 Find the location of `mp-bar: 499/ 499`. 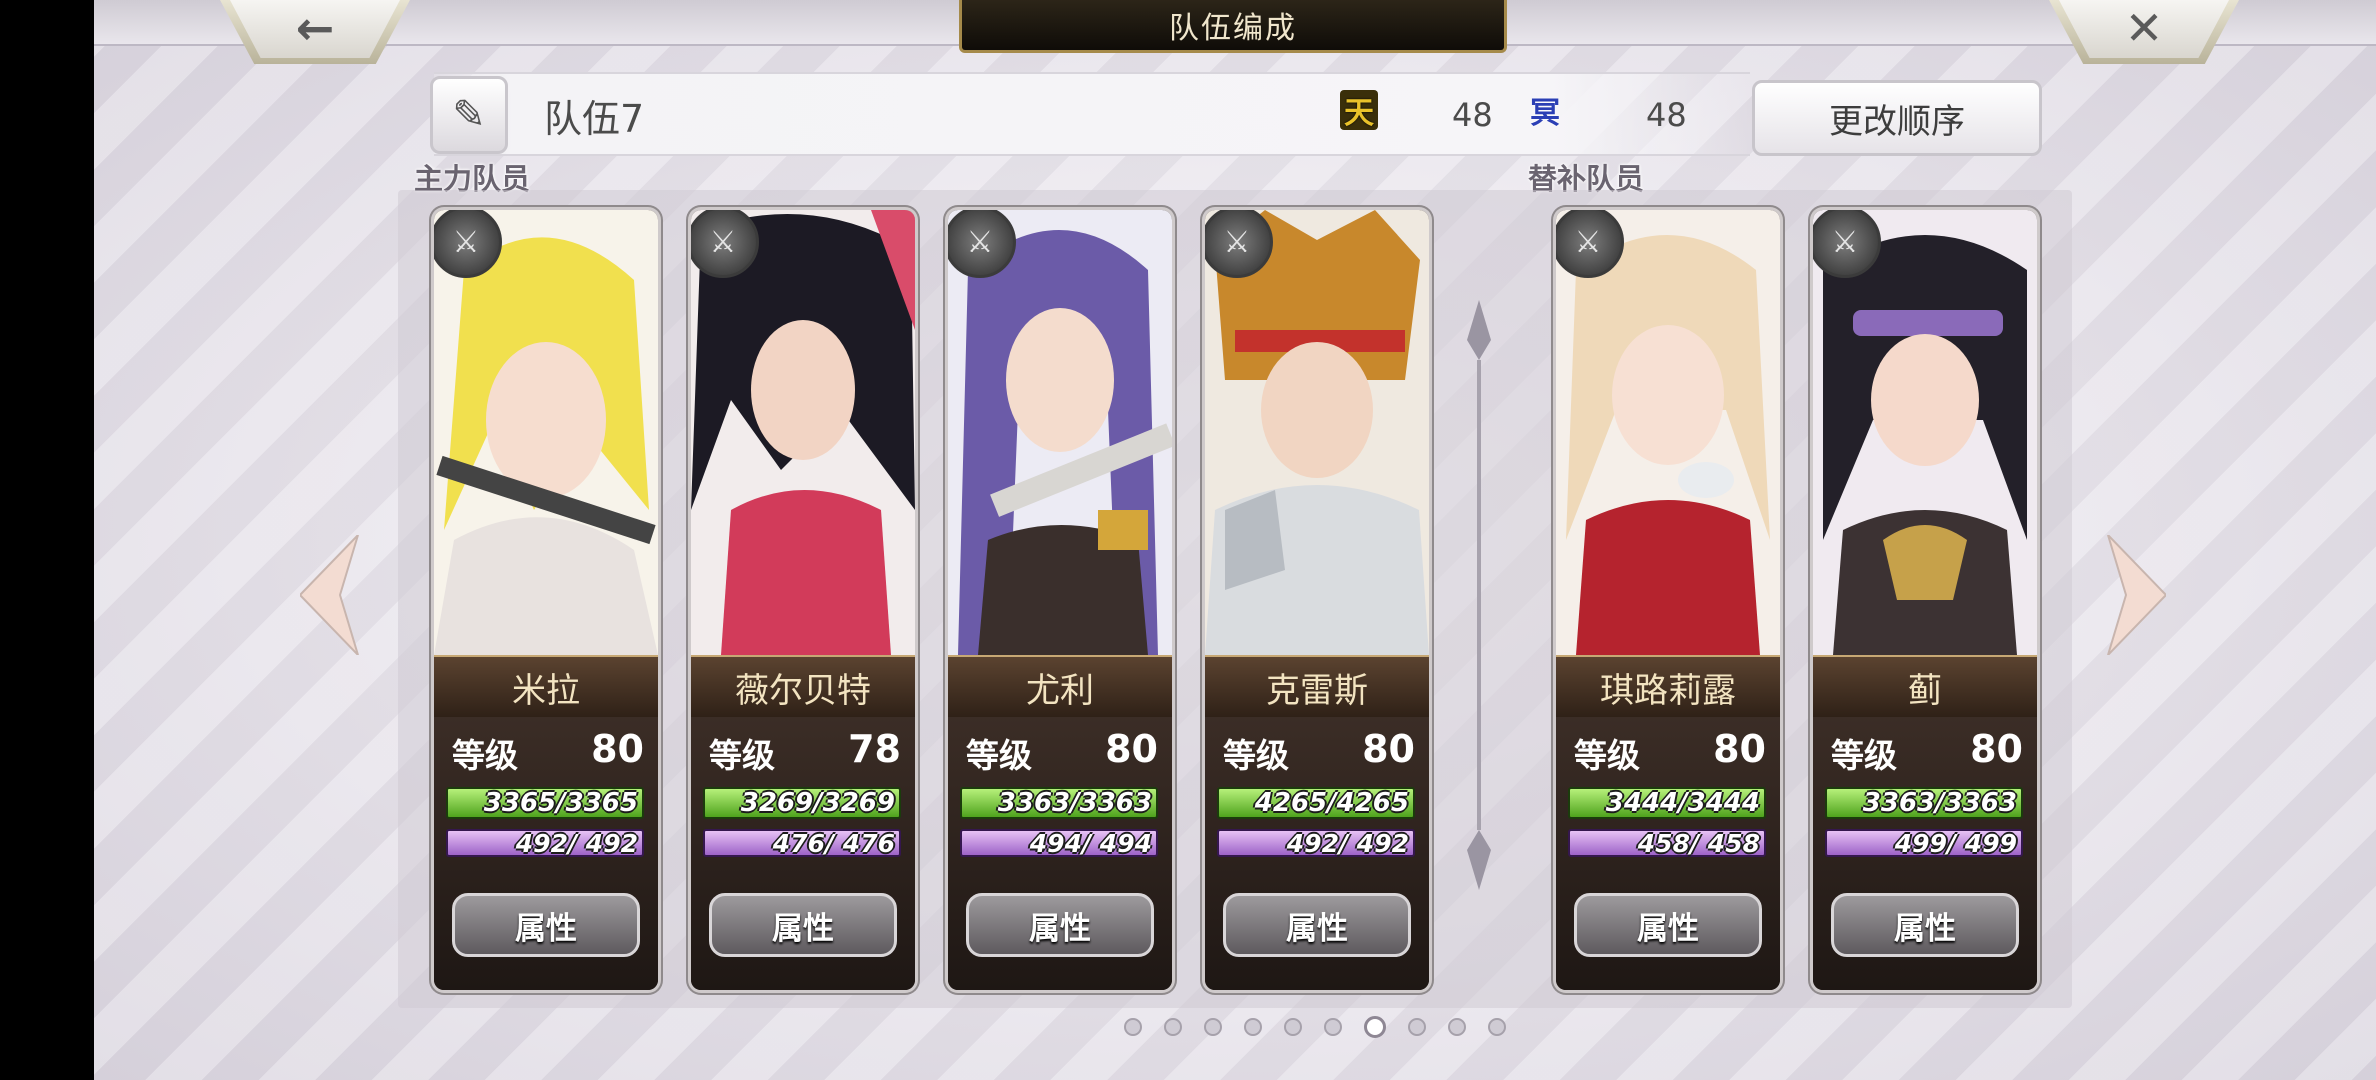

mp-bar: 499/ 499 is located at coordinates (1924, 843).